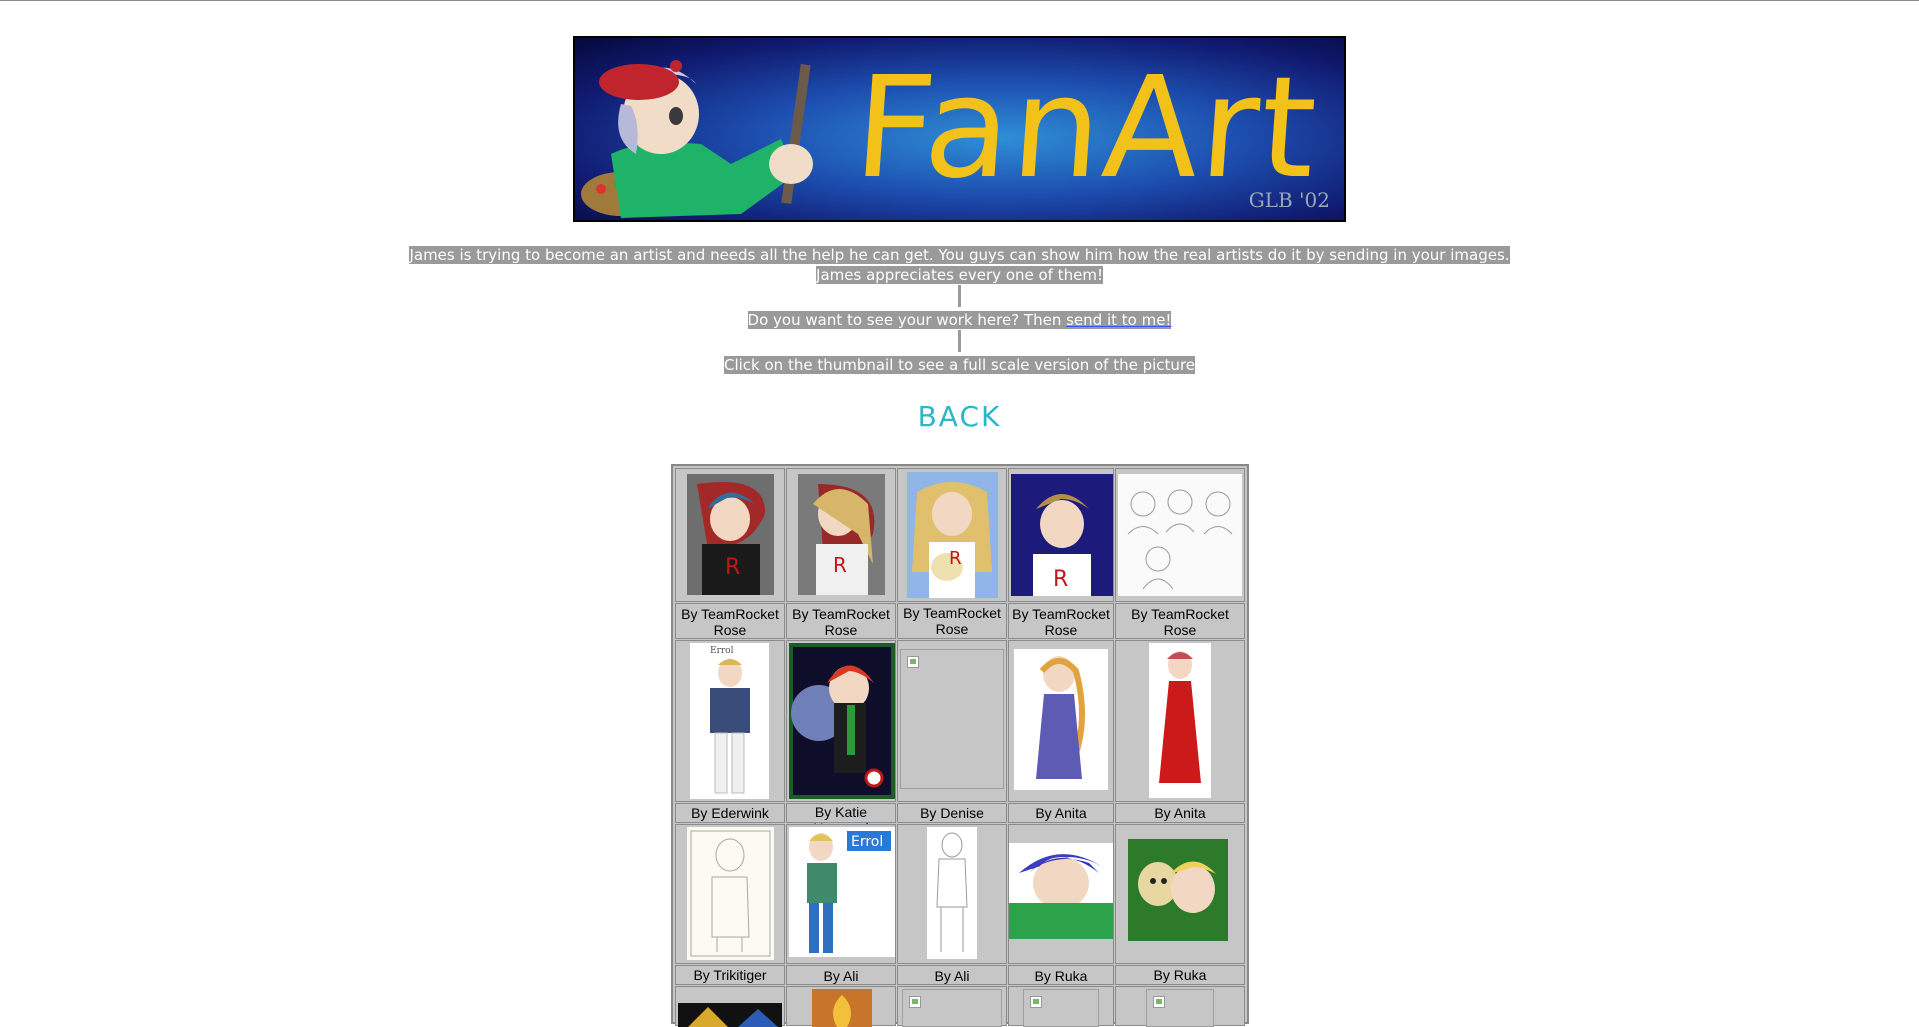  I want to click on gallery-cell-r2c4, so click(1061, 721).